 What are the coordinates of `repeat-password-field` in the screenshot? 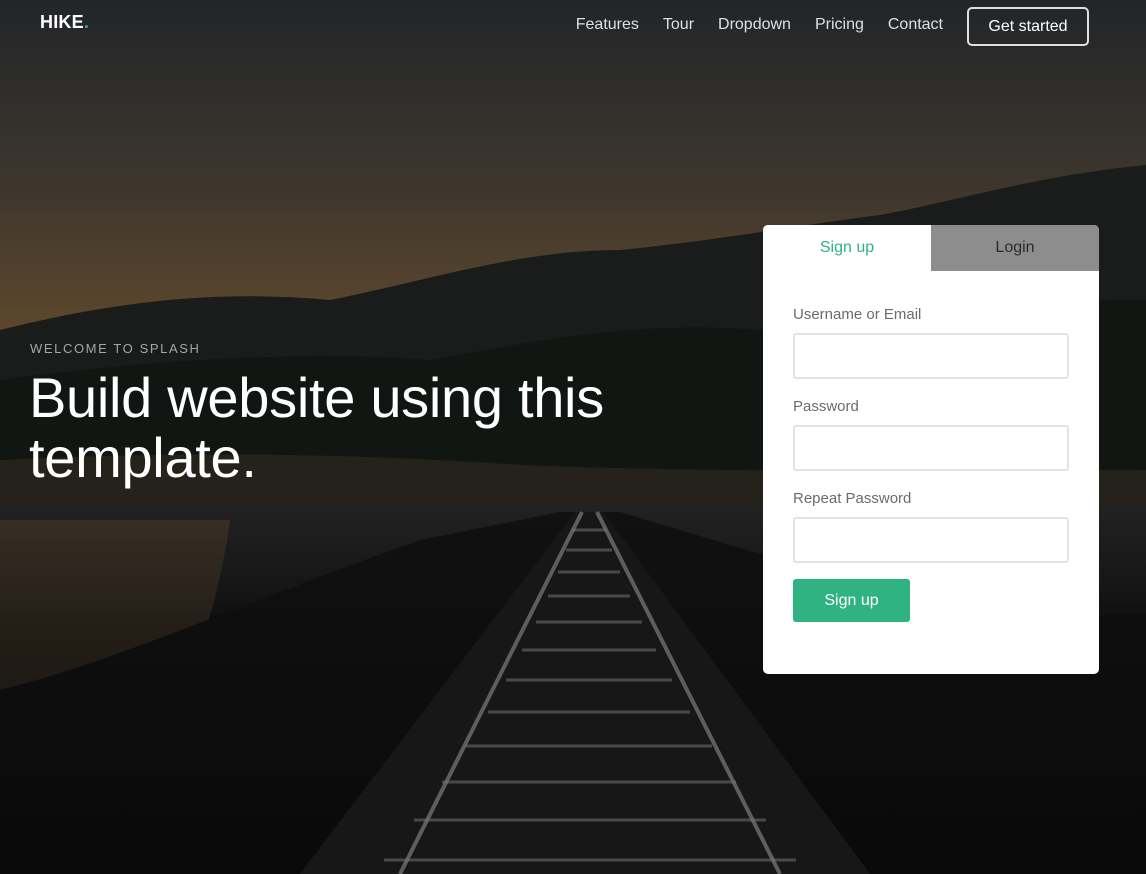 It's located at (931, 540).